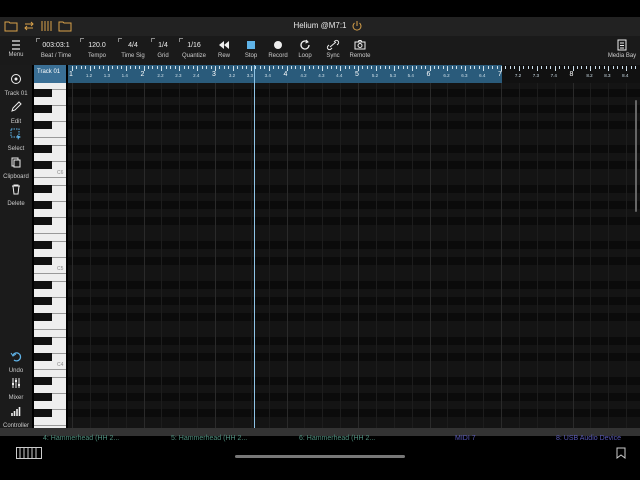 This screenshot has width=640, height=480. I want to click on mediabay-button: Media Bay, so click(622, 50).